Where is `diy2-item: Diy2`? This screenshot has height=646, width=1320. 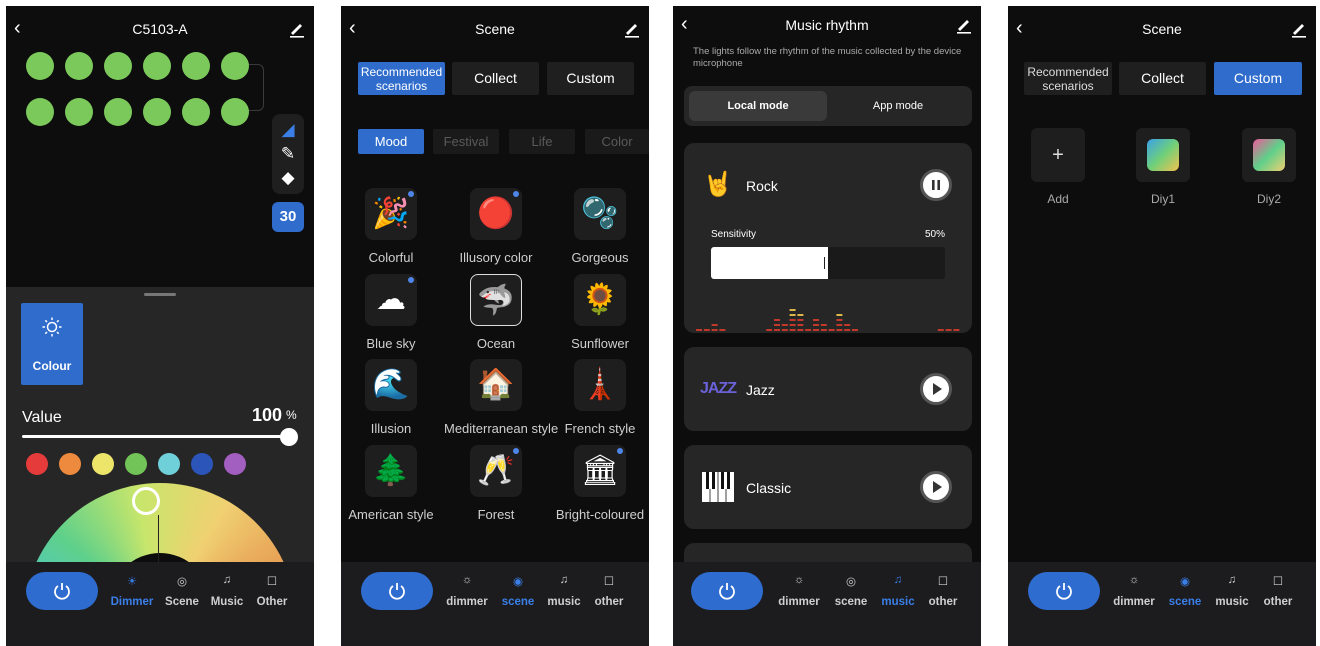
diy2-item: Diy2 is located at coordinates (1269, 167).